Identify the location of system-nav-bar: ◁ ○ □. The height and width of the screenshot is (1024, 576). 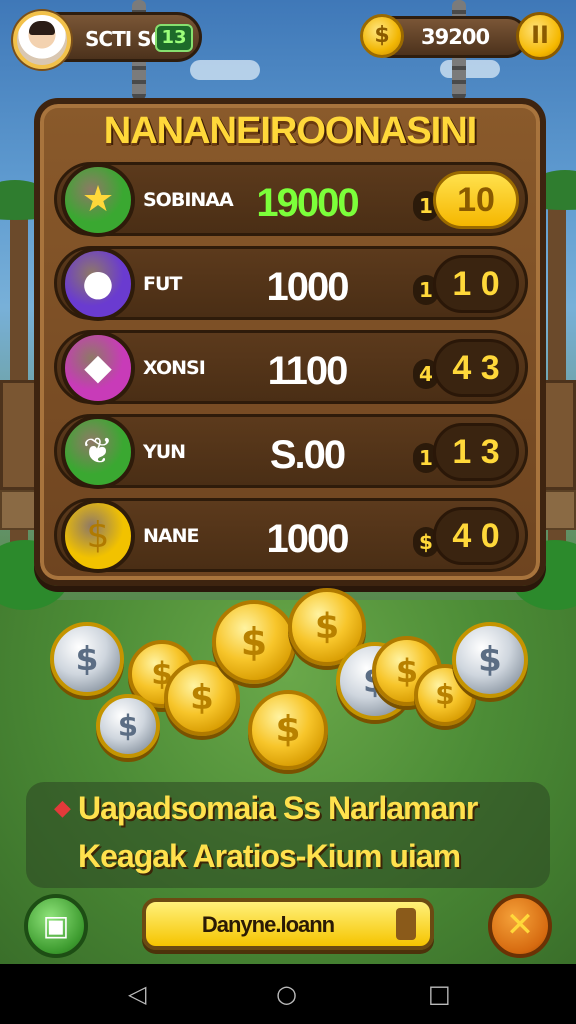
(288, 994).